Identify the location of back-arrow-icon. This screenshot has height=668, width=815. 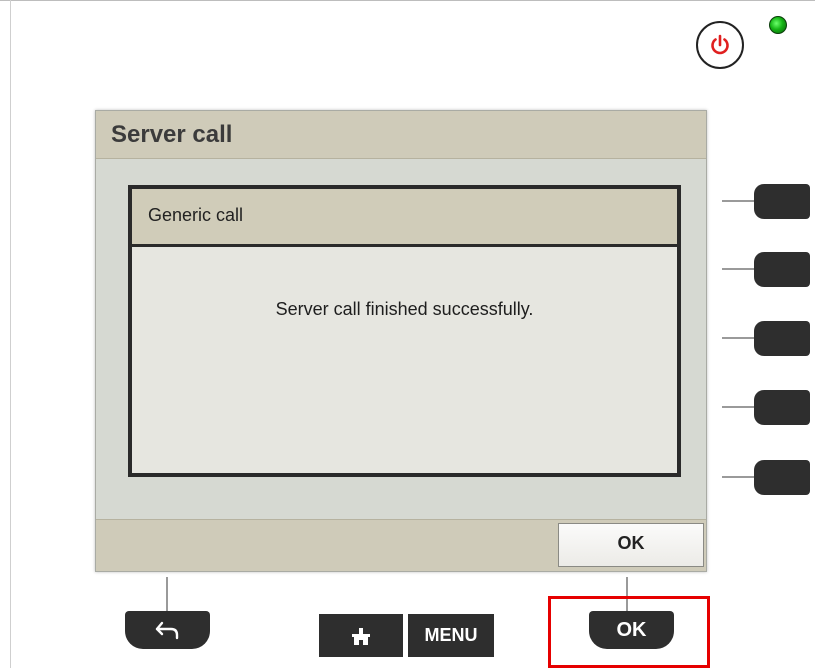
(166, 630).